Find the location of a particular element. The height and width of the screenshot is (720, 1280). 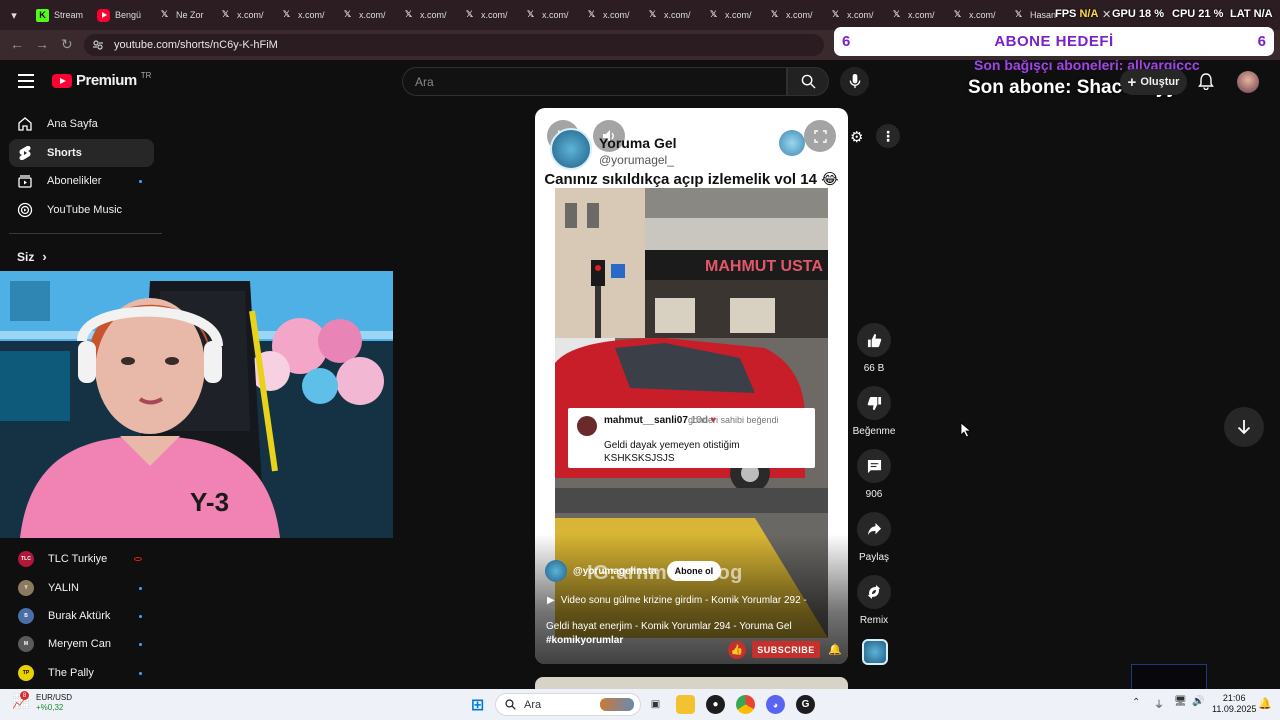

windows-start-icon: ⊞ is located at coordinates (477, 704).